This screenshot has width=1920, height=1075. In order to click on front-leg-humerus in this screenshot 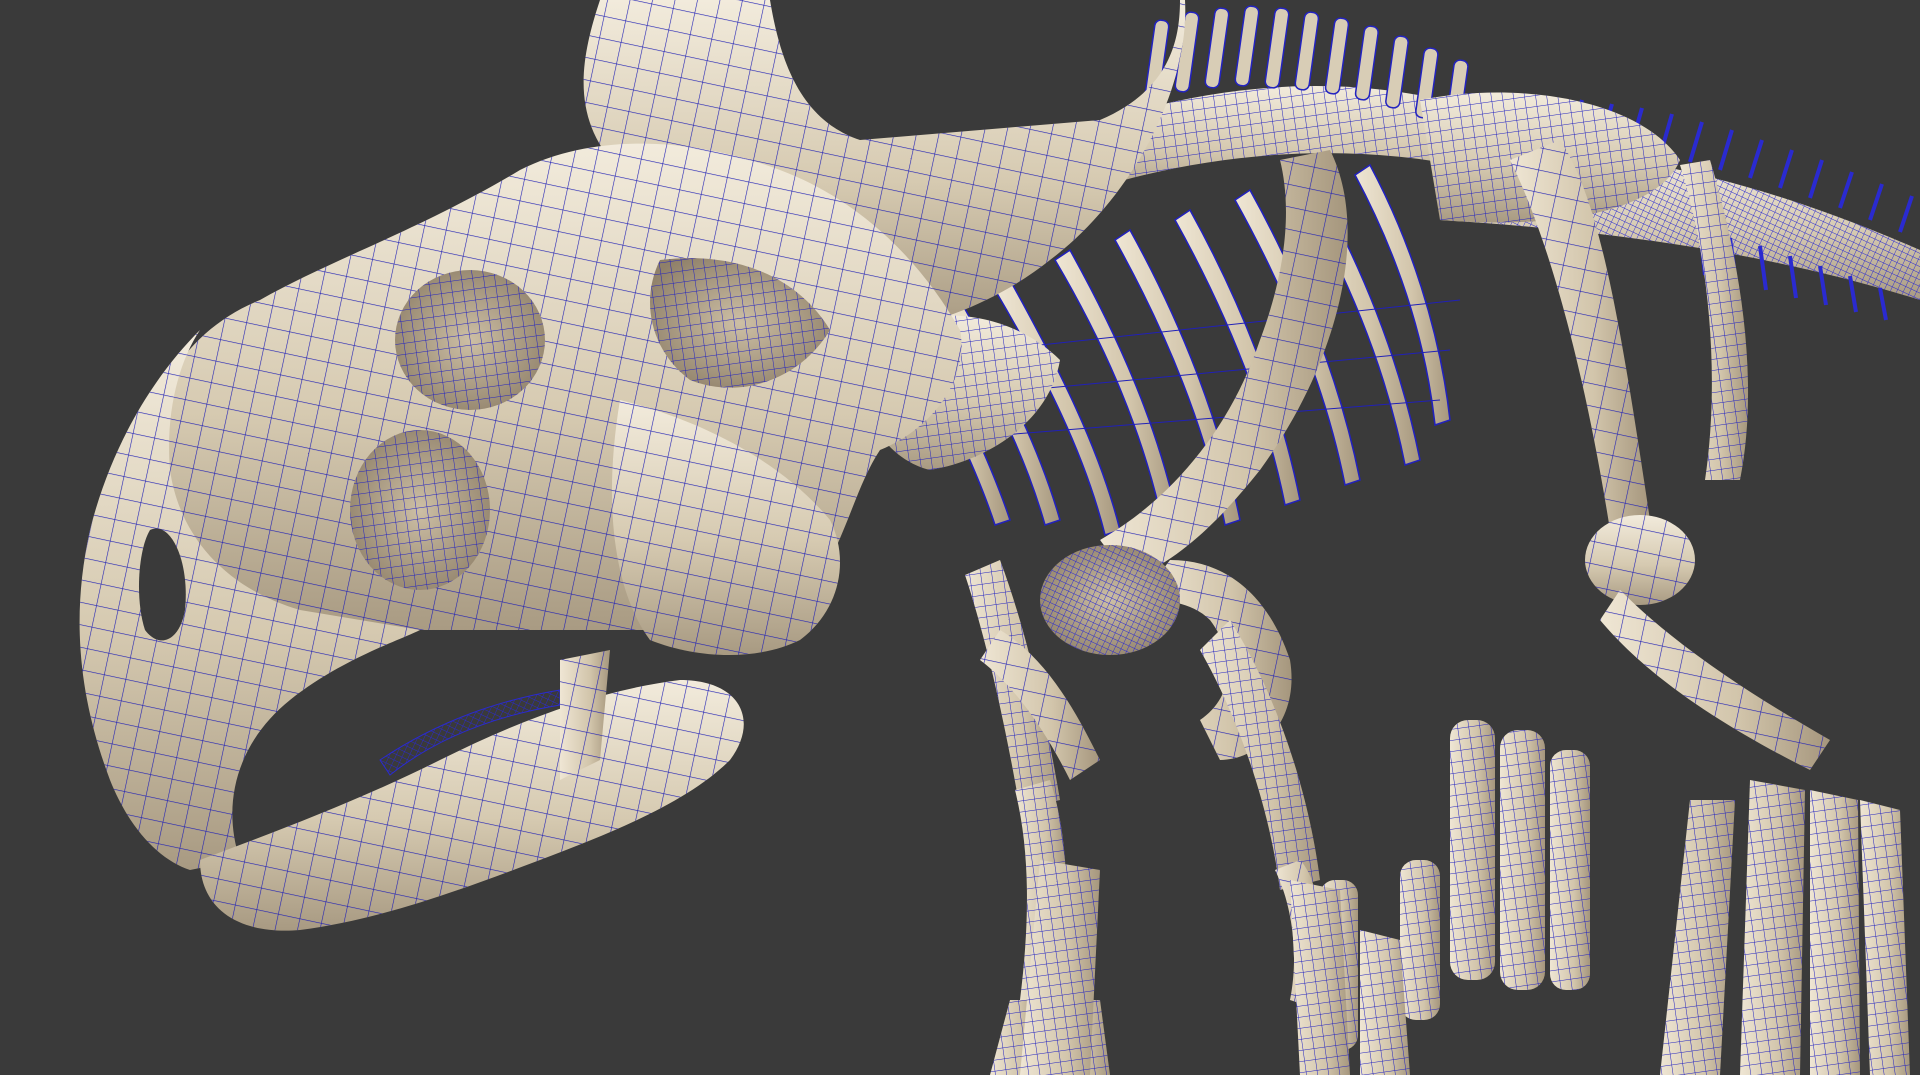, I will do `click(1180, 717)`.